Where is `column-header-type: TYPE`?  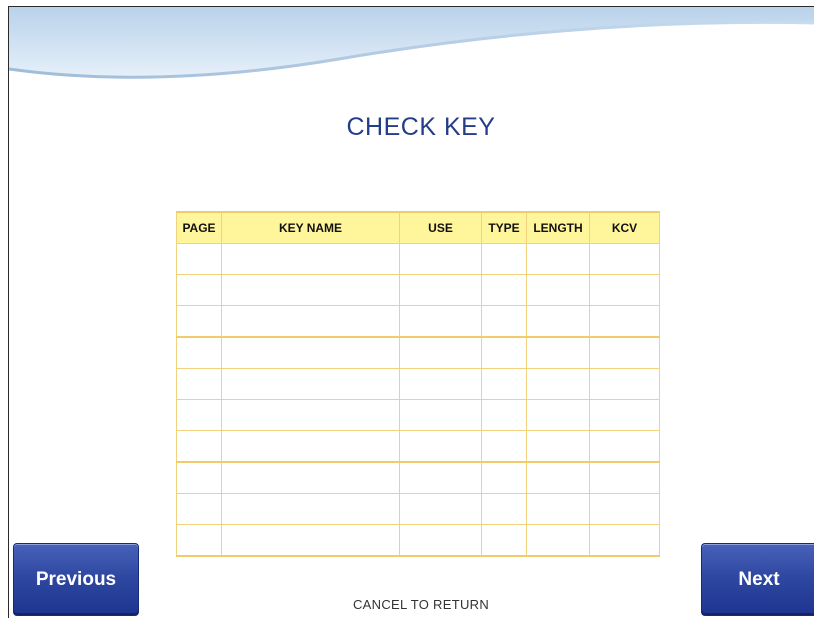 column-header-type: TYPE is located at coordinates (504, 227).